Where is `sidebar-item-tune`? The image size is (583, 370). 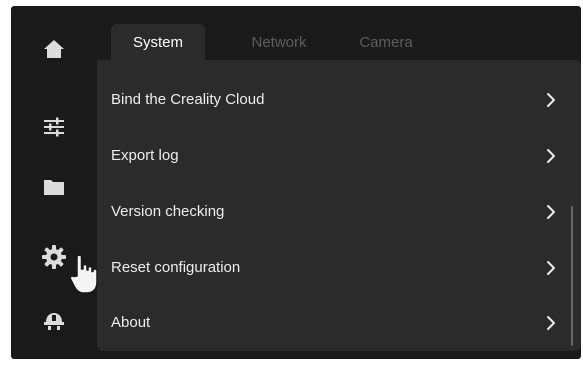 sidebar-item-tune is located at coordinates (54, 127).